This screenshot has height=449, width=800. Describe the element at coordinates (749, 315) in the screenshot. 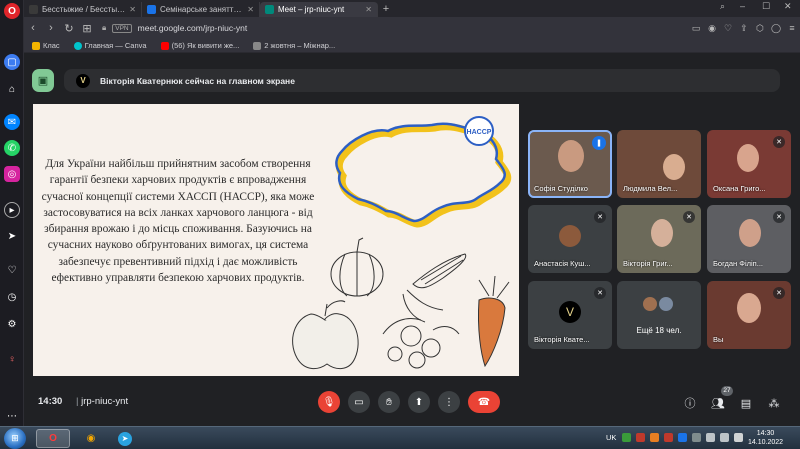

I see `self-view-tile: ✕ Вы` at that location.